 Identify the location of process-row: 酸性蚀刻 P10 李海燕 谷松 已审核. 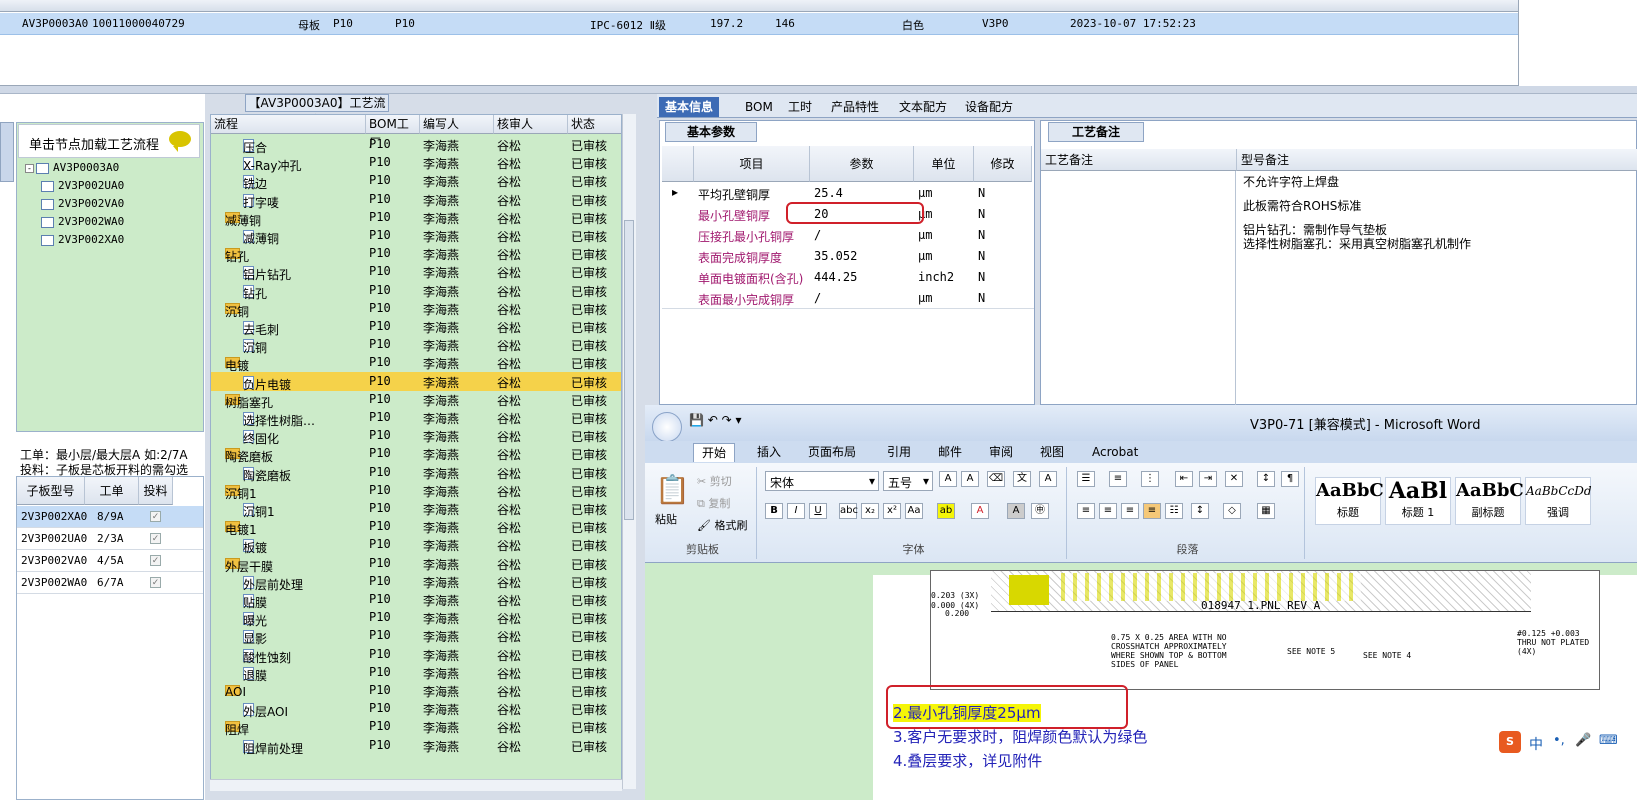
(416, 655).